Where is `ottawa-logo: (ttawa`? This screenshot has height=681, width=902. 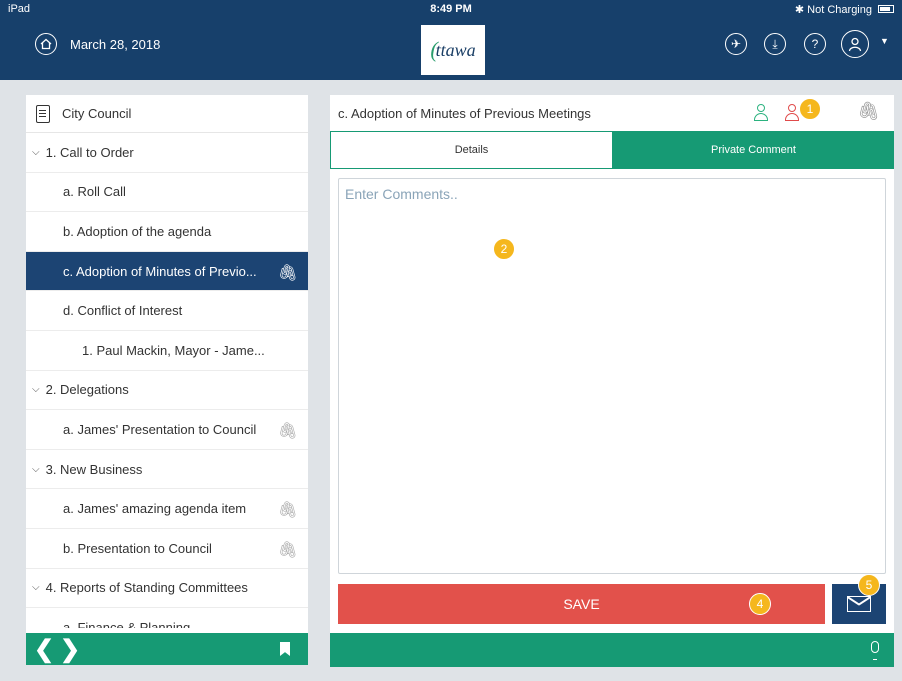
ottawa-logo: (ttawa is located at coordinates (453, 50).